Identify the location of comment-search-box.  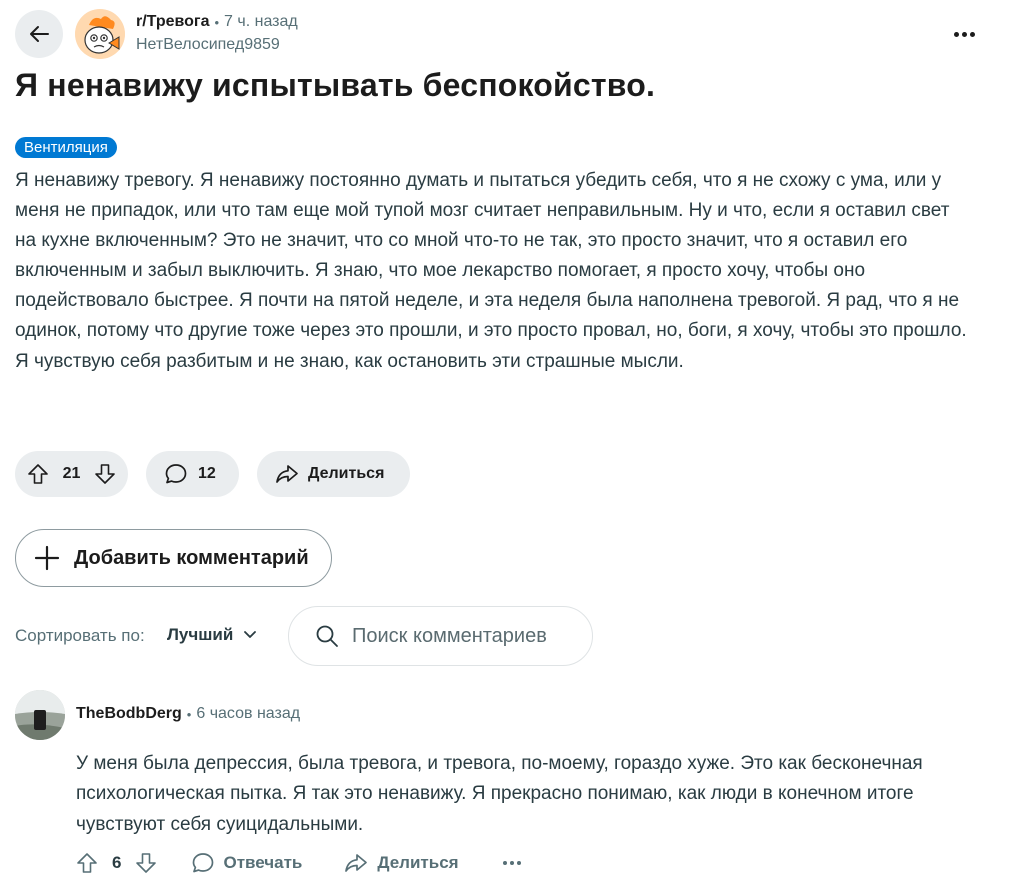
(440, 636).